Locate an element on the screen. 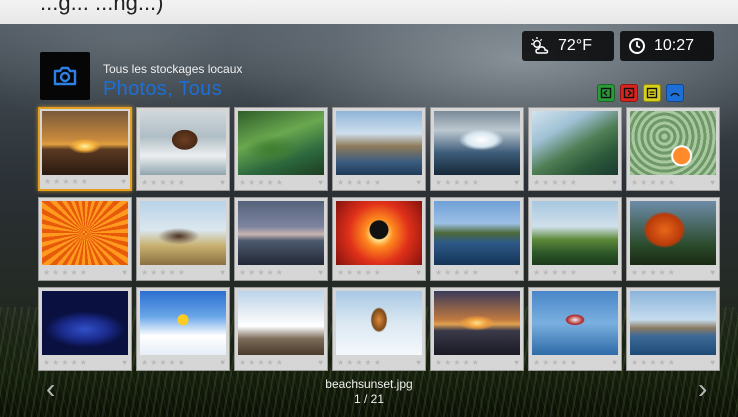  exit-icon is located at coordinates (629, 93).